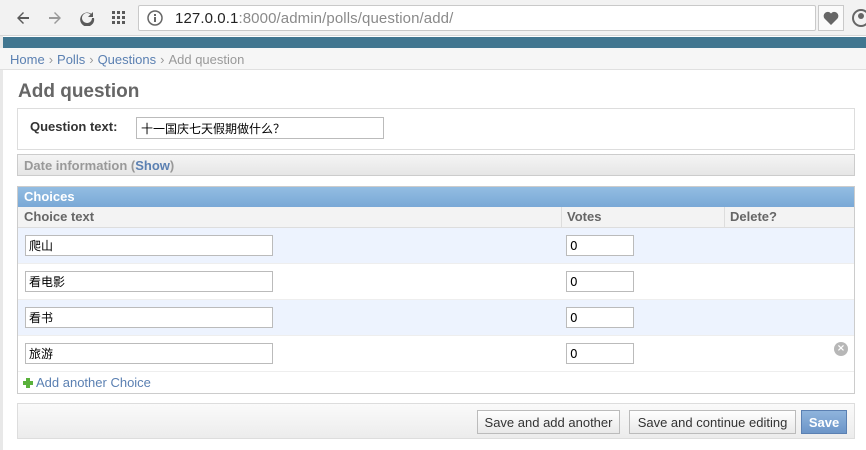 The height and width of the screenshot is (450, 866). I want to click on admin-header, so click(433, 42).